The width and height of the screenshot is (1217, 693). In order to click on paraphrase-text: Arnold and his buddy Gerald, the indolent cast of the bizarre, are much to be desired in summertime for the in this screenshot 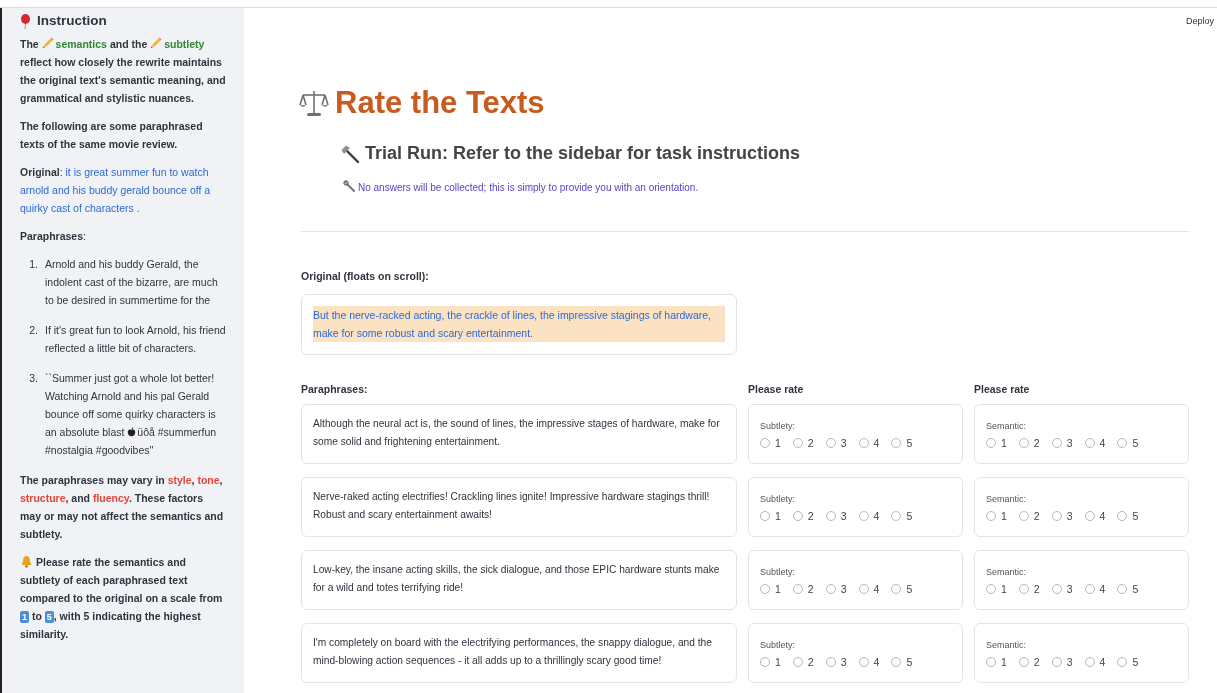, I will do `click(132, 282)`.